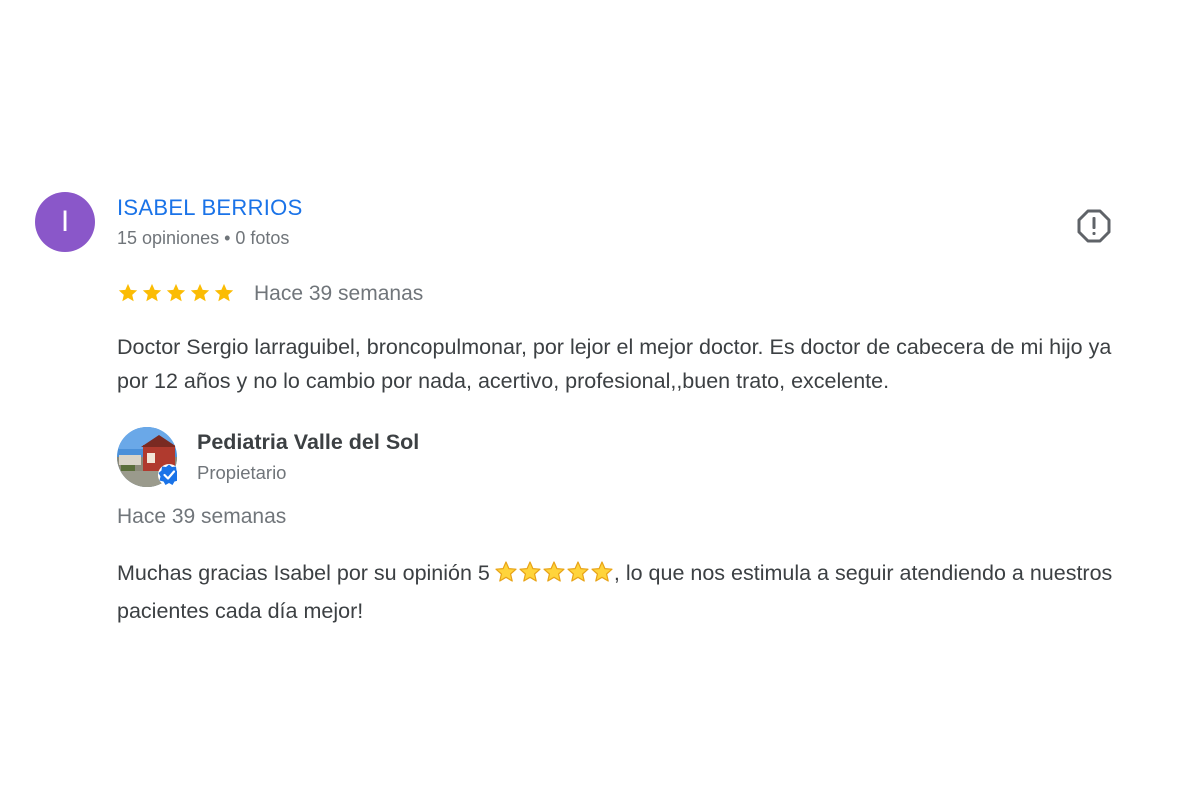 The height and width of the screenshot is (800, 1200). Describe the element at coordinates (1094, 226) in the screenshot. I see `report-flag-icon` at that location.